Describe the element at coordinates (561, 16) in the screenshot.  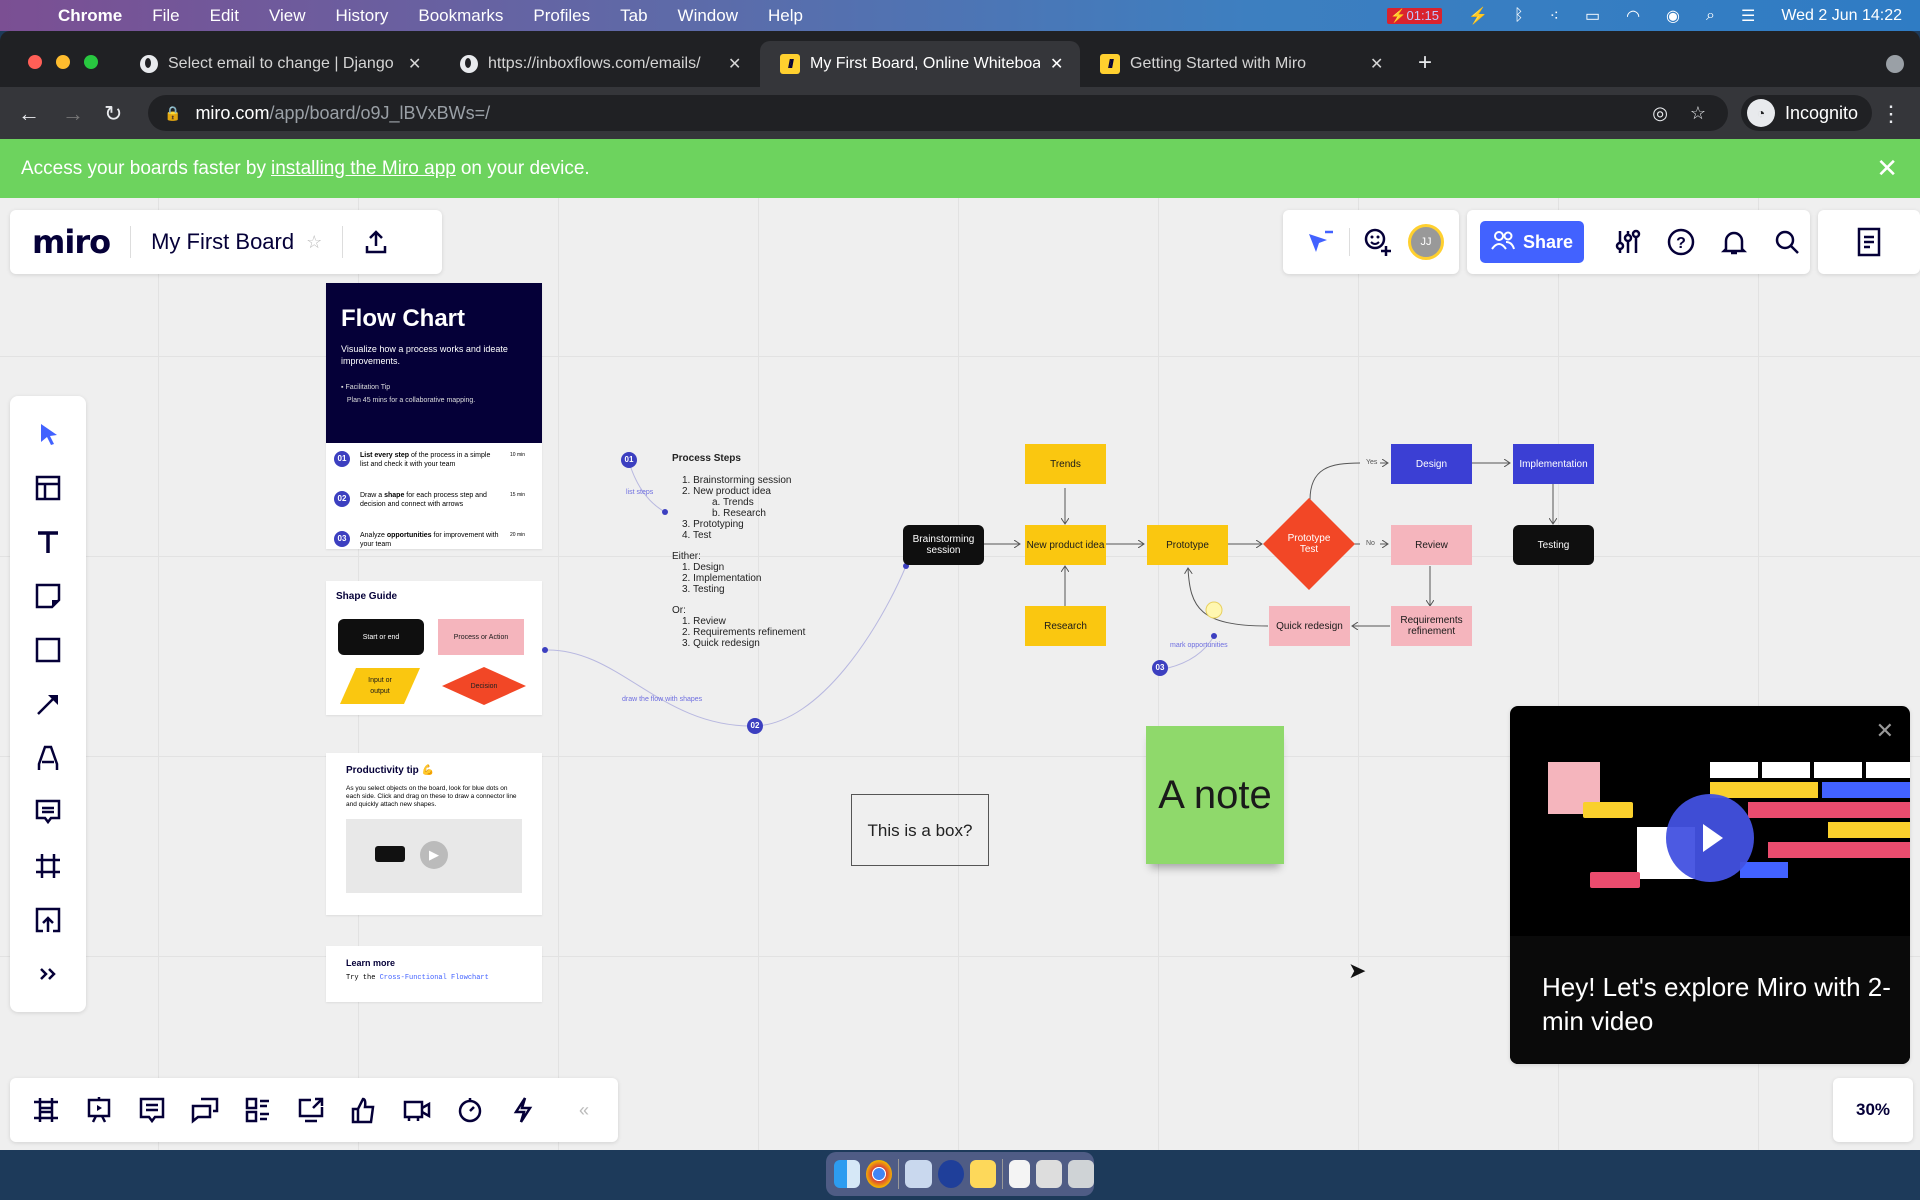
I see `menu-profiles: Profiles` at that location.